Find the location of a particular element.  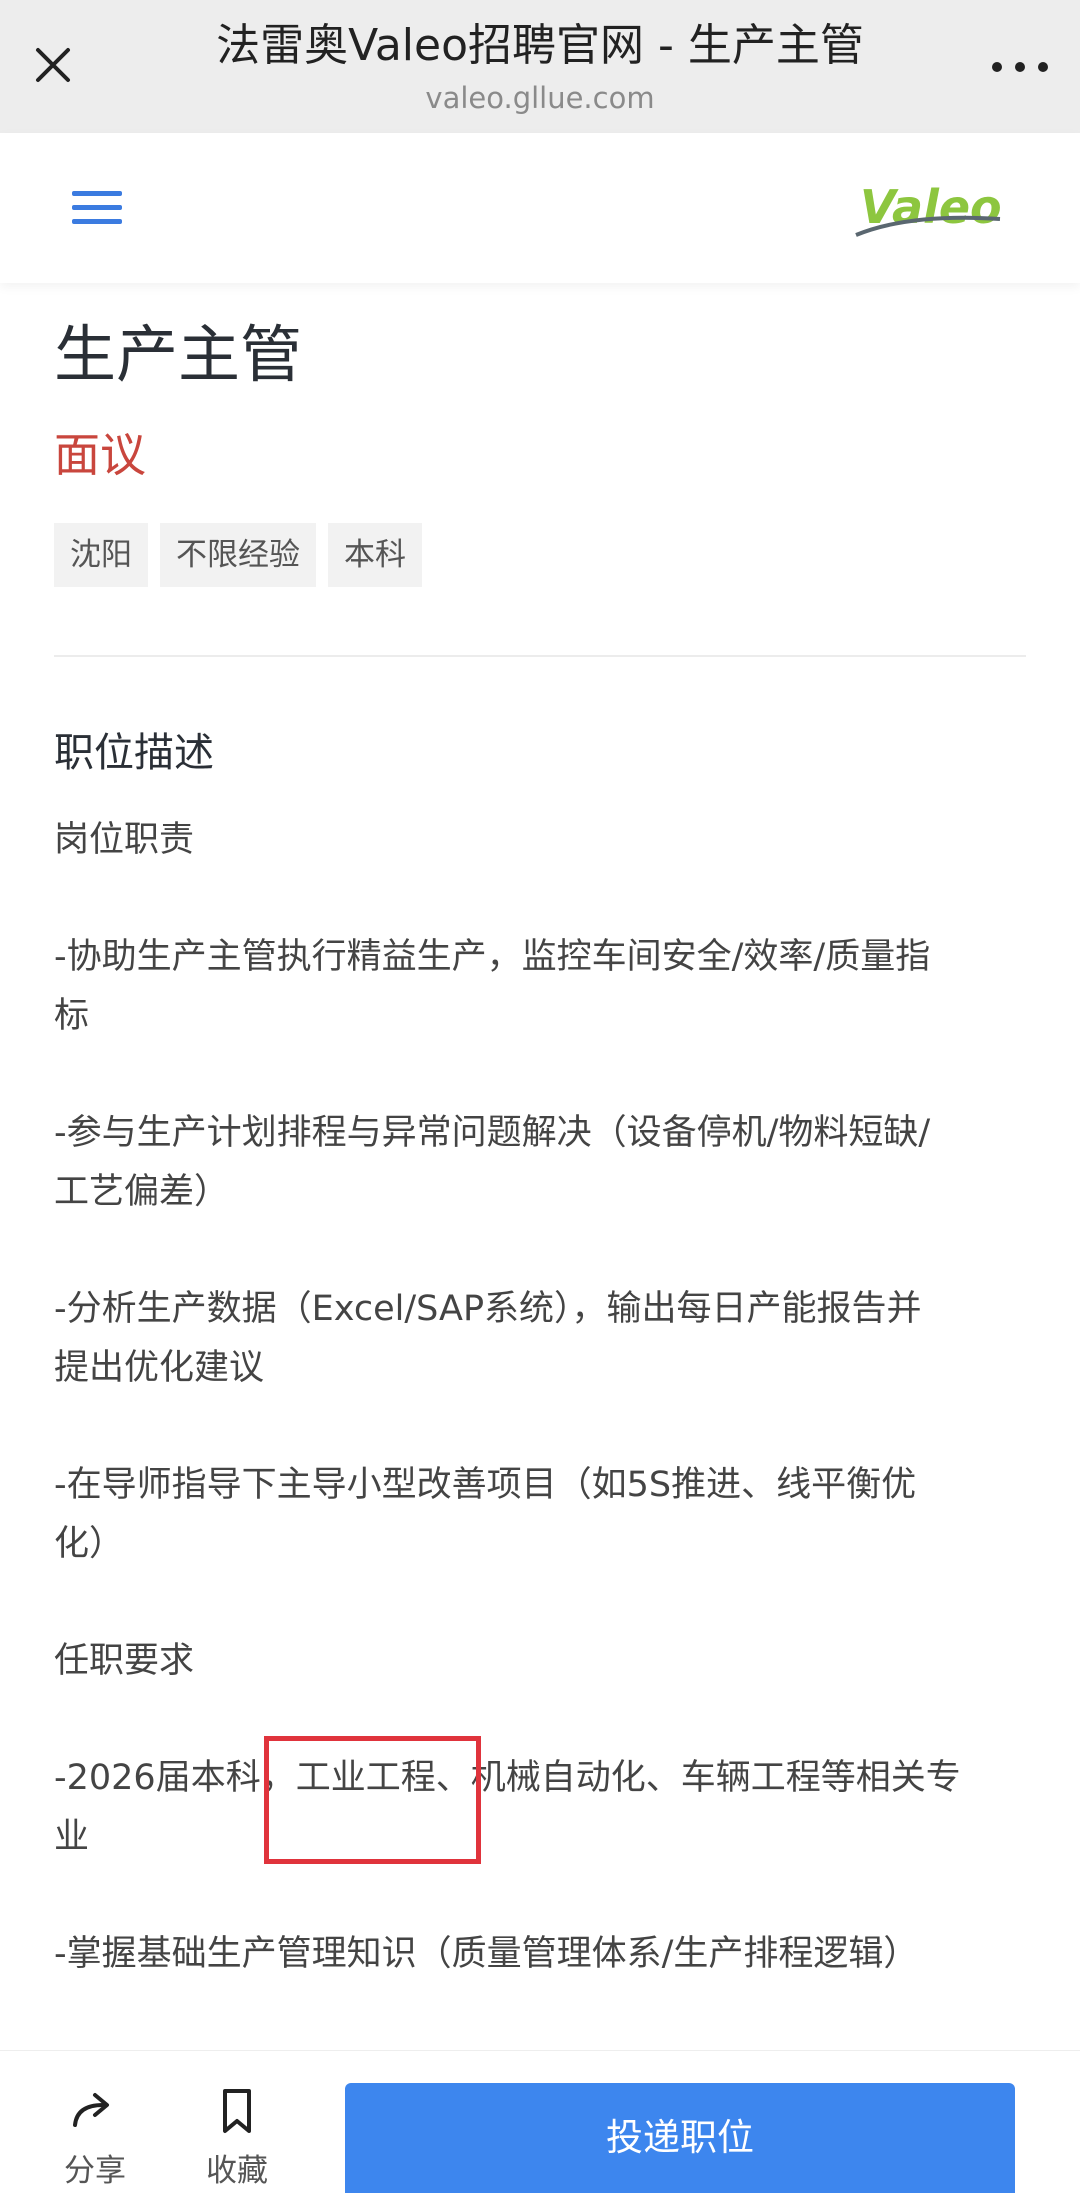

close-icon is located at coordinates (53, 65).